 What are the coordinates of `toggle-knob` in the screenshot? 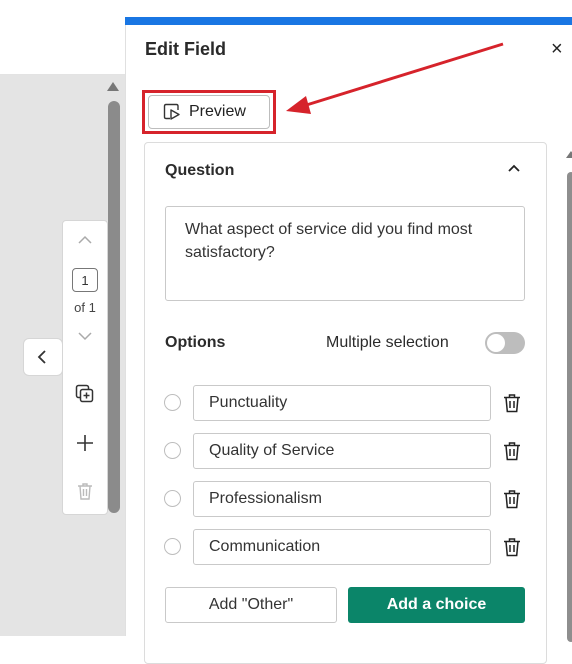 It's located at (496, 343).